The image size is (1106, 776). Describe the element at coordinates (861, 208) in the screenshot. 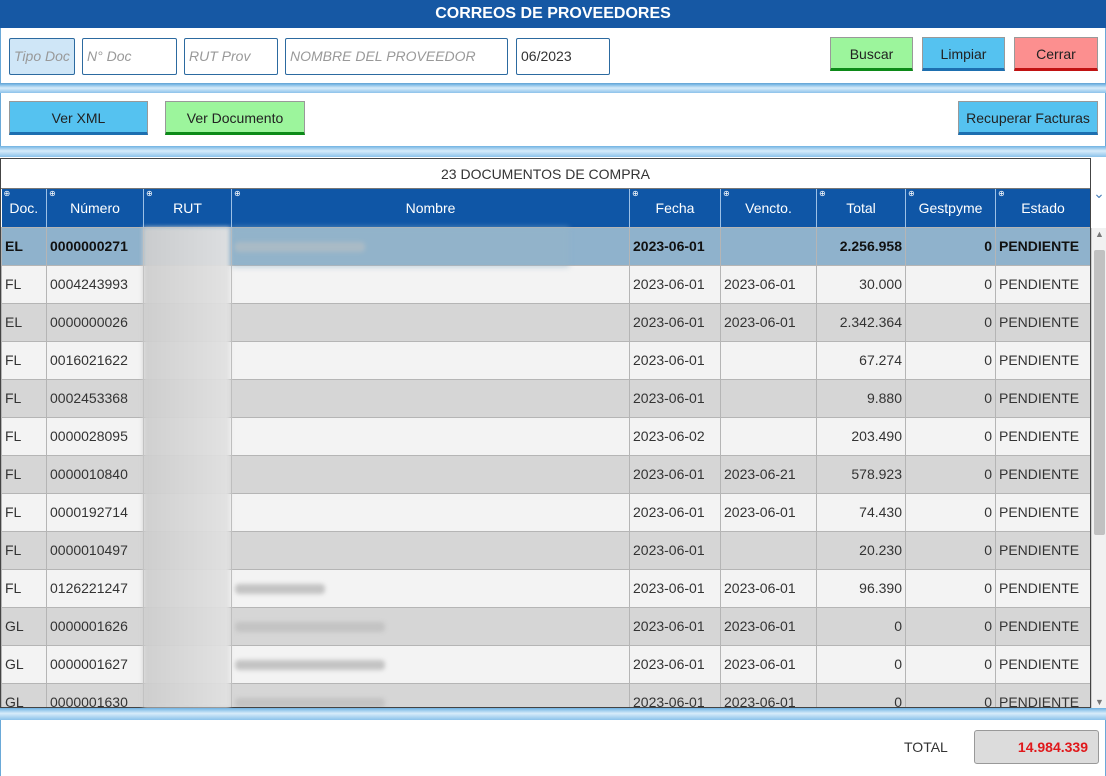

I see `col-header-total: ⊕ Total` at that location.